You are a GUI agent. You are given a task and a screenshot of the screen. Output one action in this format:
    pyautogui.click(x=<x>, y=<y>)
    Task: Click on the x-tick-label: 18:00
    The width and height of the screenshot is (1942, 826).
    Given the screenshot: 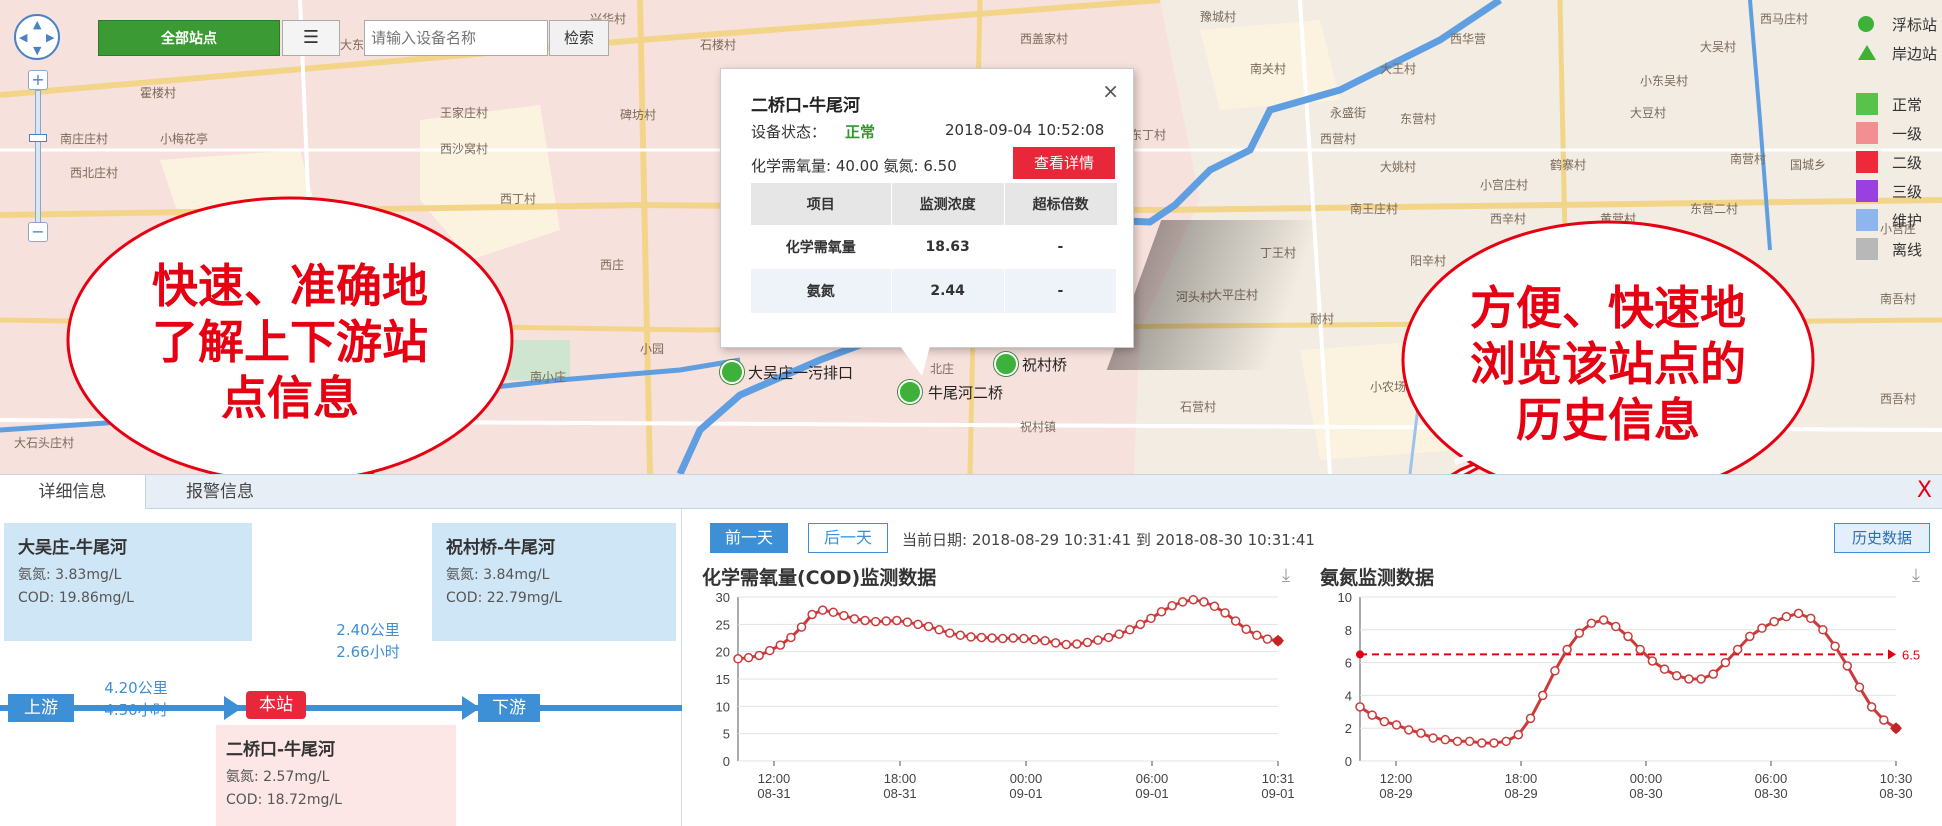 What is the action you would take?
    pyautogui.click(x=900, y=778)
    